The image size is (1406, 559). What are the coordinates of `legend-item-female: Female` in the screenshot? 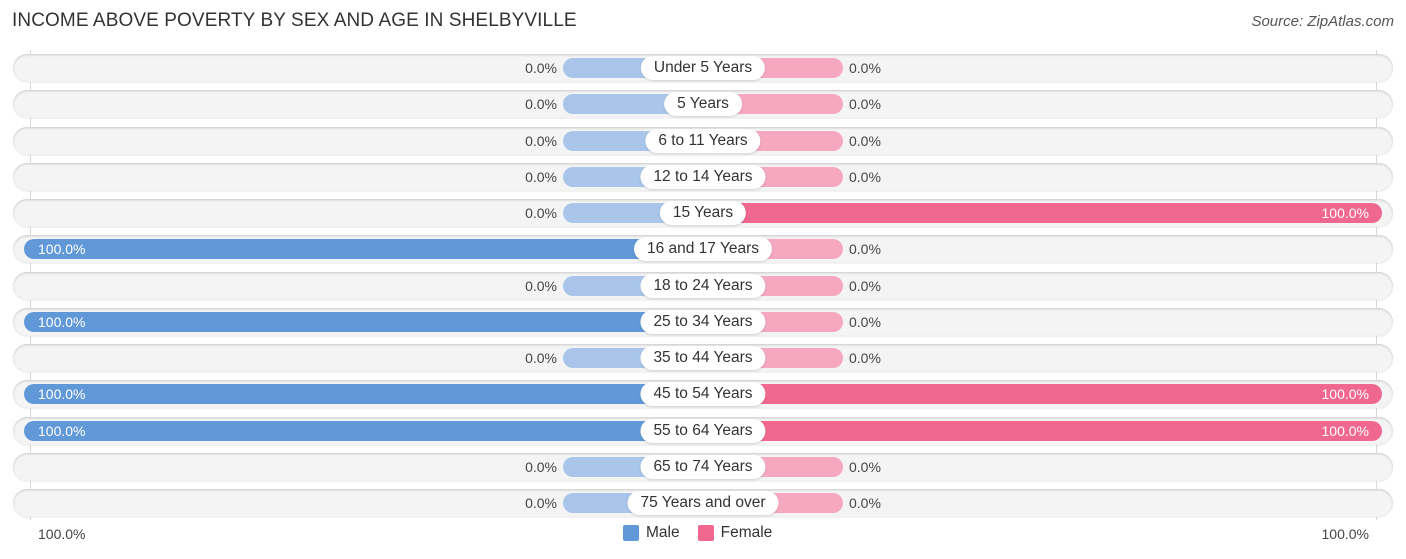 It's located at (735, 533).